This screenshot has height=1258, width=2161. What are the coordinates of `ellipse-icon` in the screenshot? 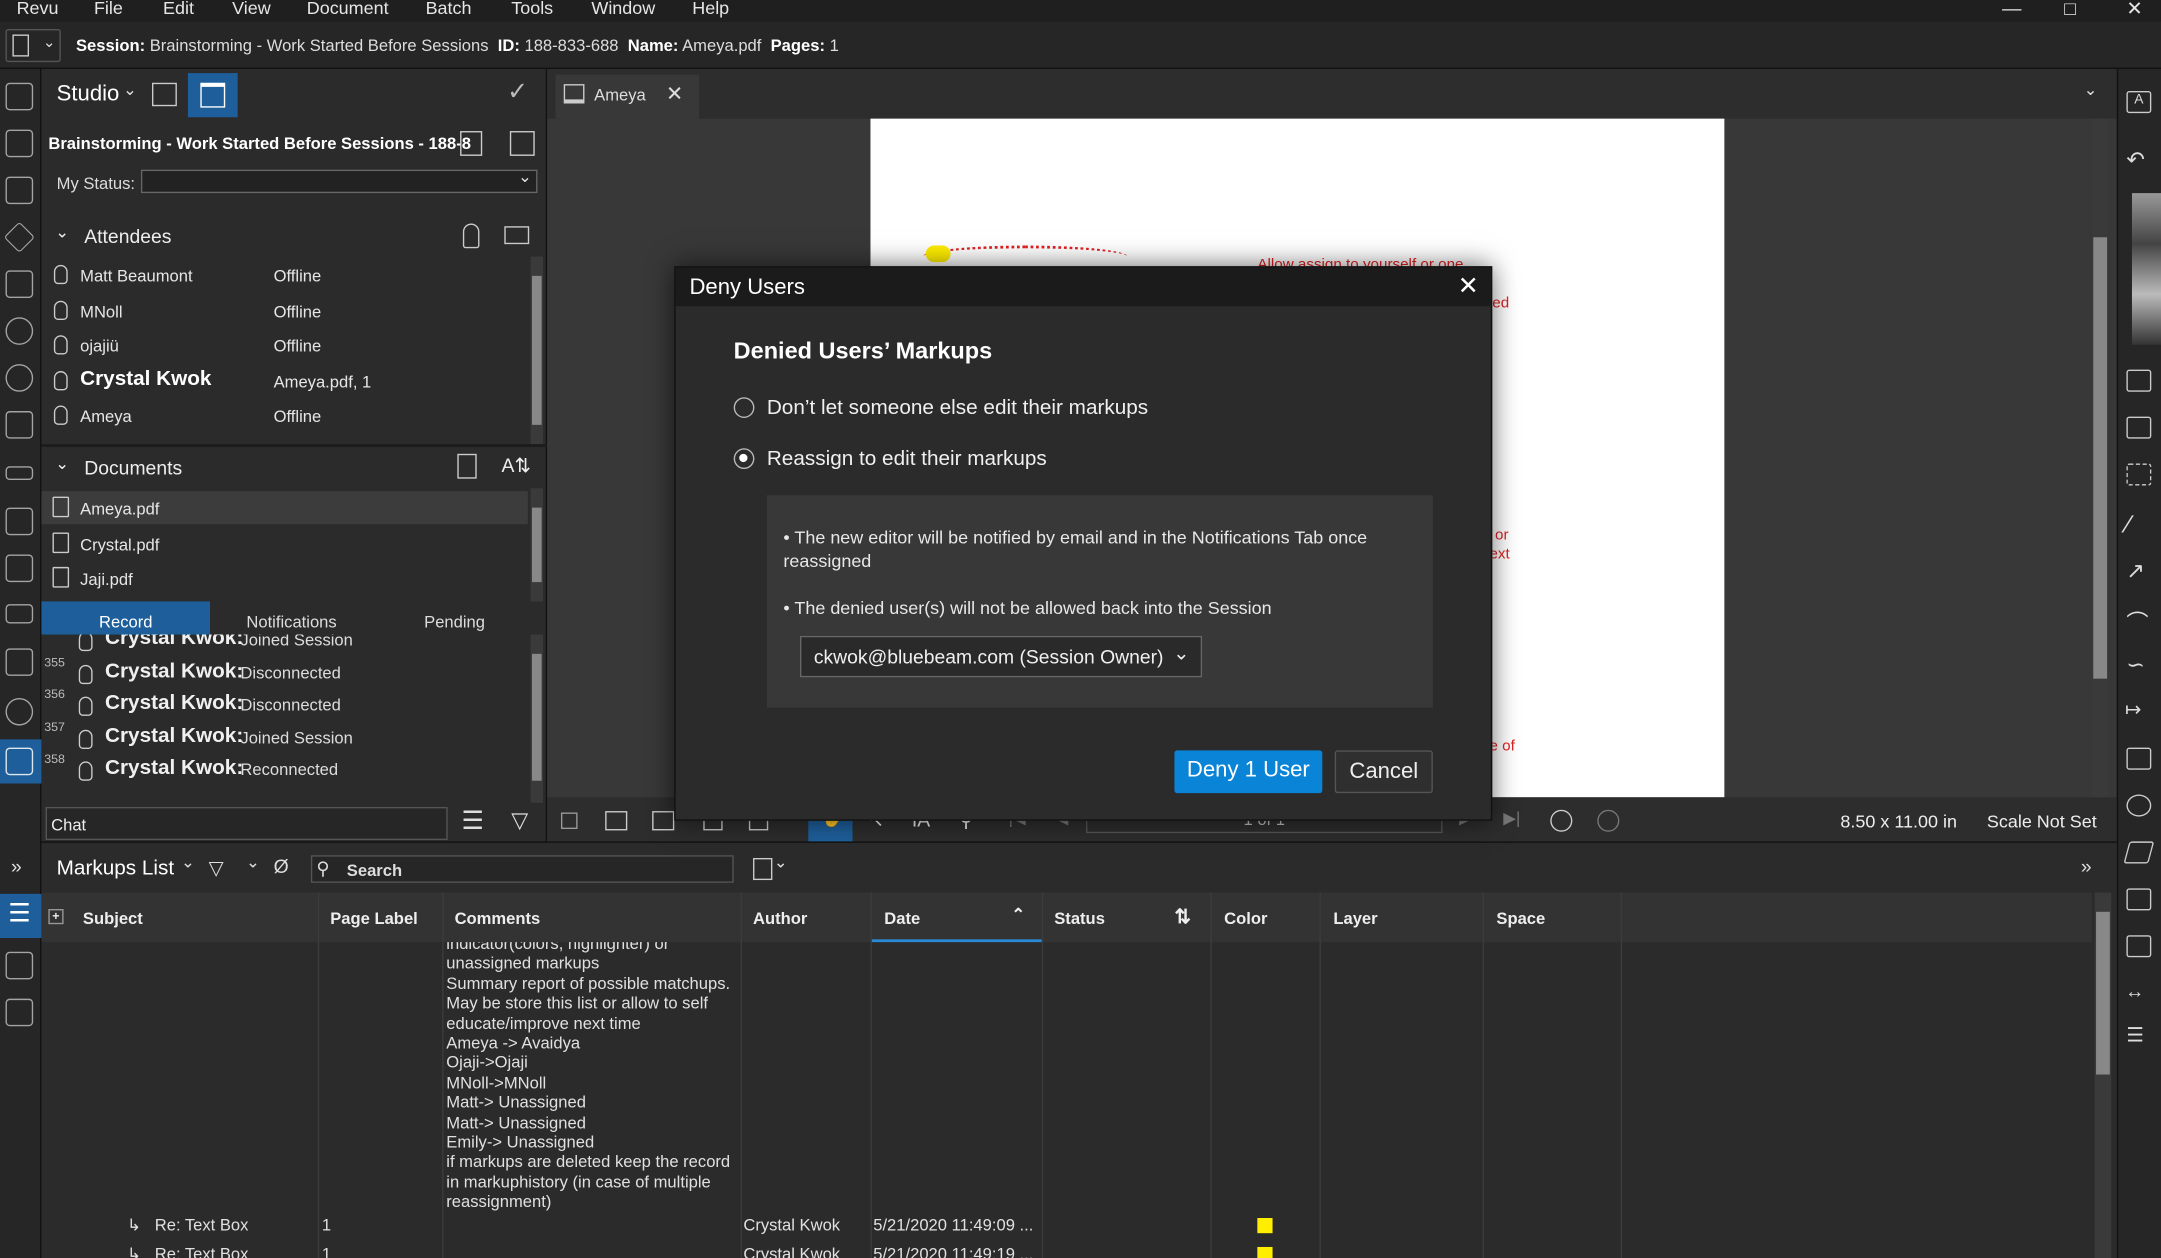 It's located at (2139, 805).